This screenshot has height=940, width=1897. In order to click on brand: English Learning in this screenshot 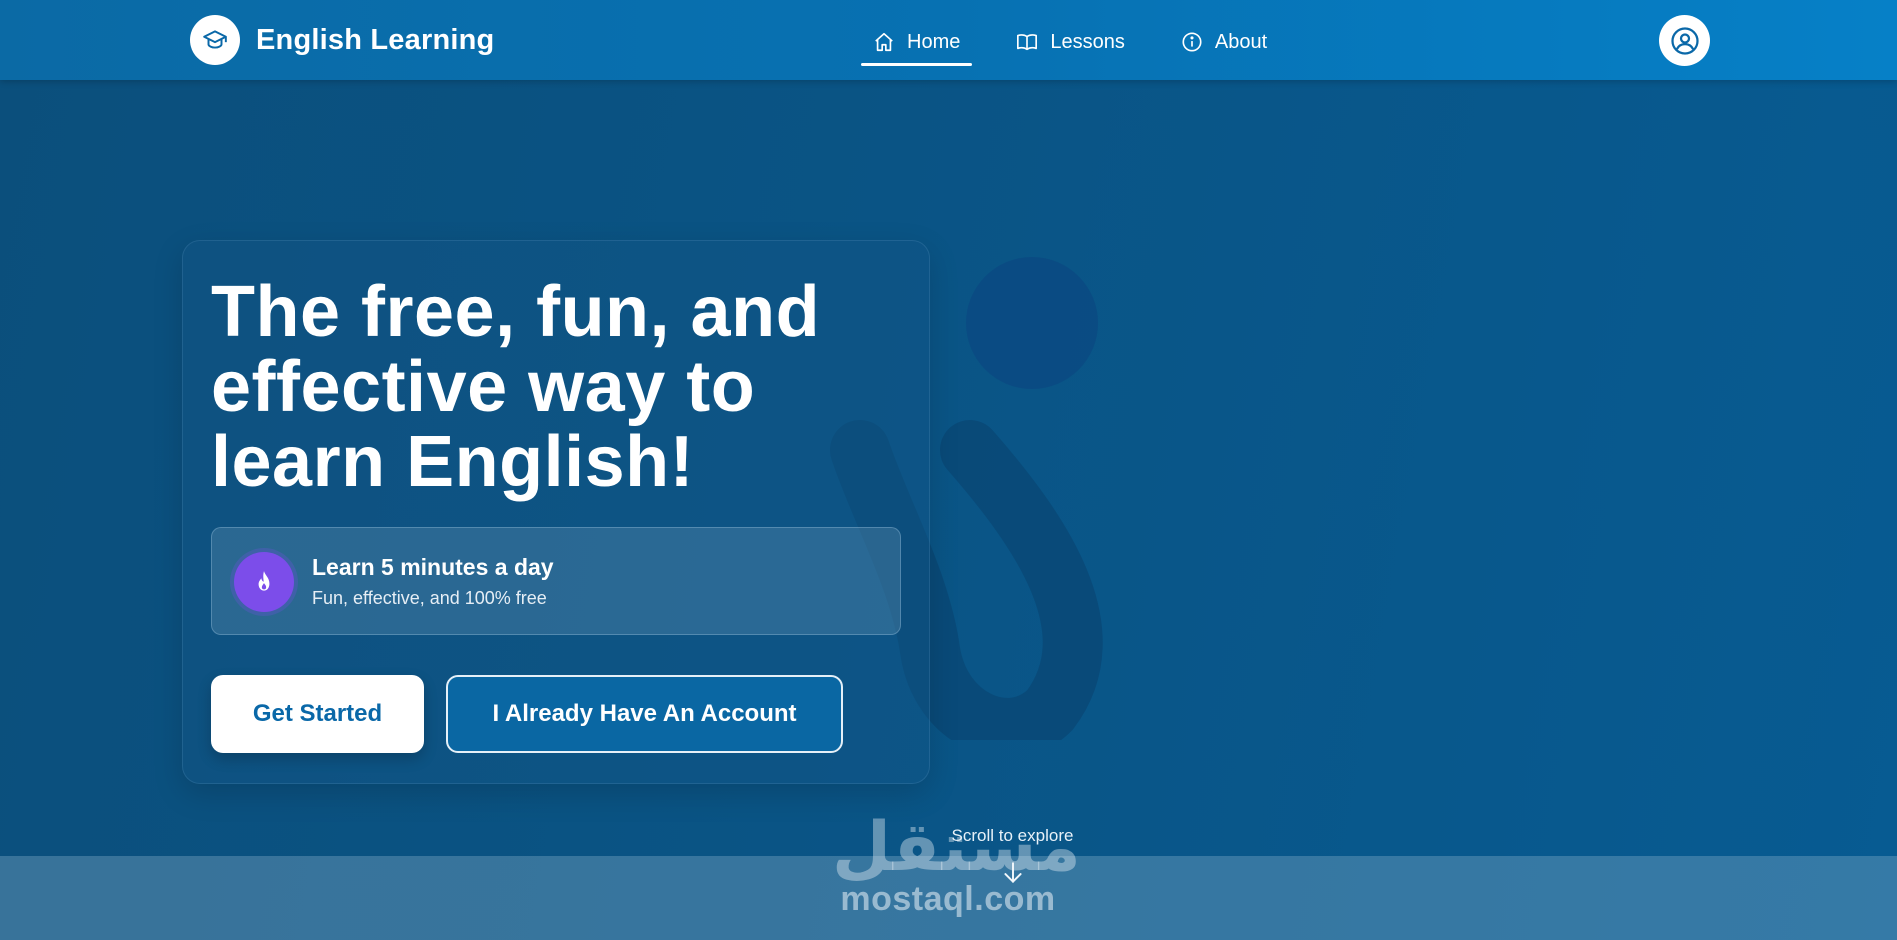, I will do `click(342, 40)`.